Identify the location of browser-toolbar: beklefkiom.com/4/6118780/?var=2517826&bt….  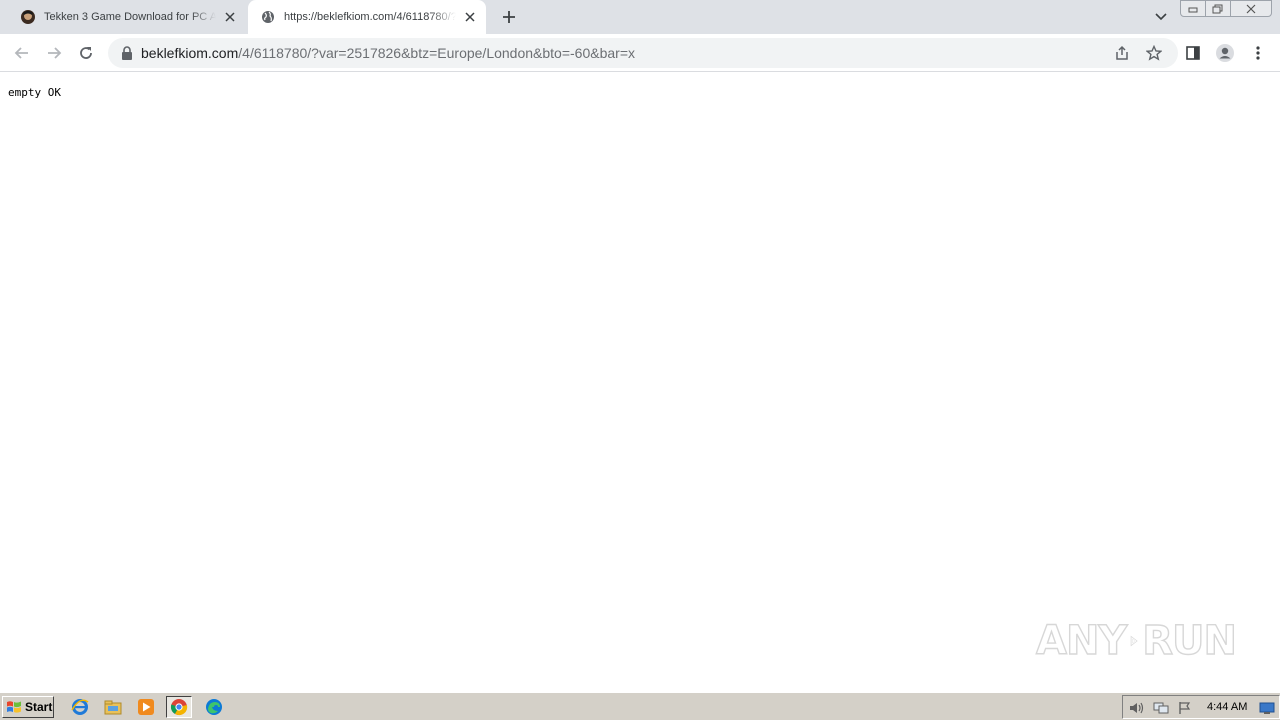
(640, 53).